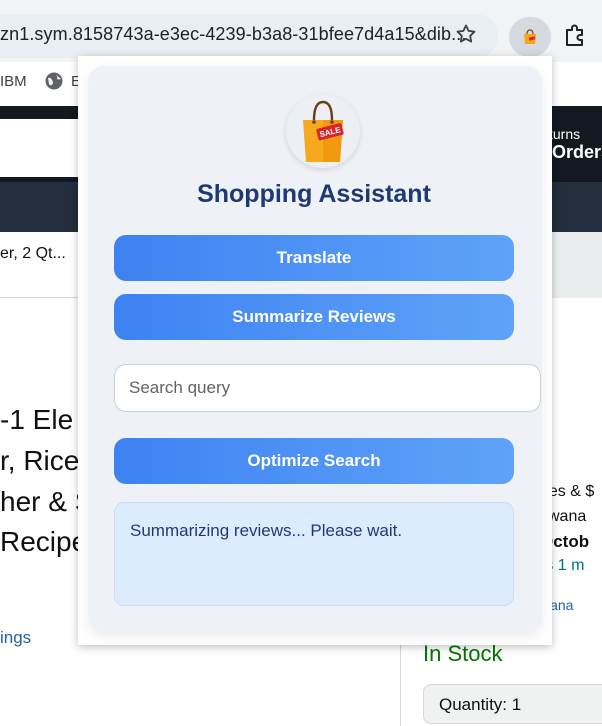  I want to click on search-query-input, so click(327, 388).